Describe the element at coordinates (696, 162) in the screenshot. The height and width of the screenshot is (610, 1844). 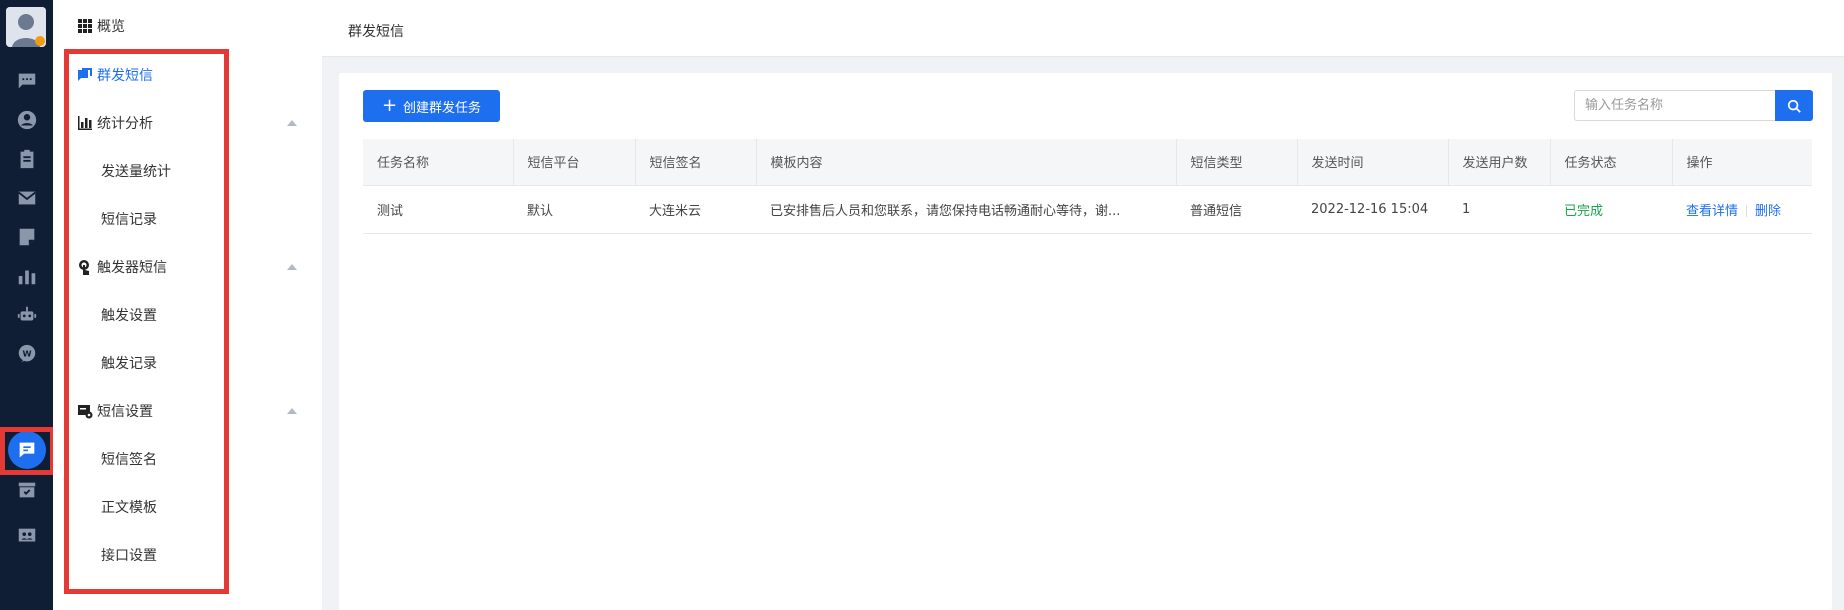
I see `col-header-signature: 短信签名` at that location.